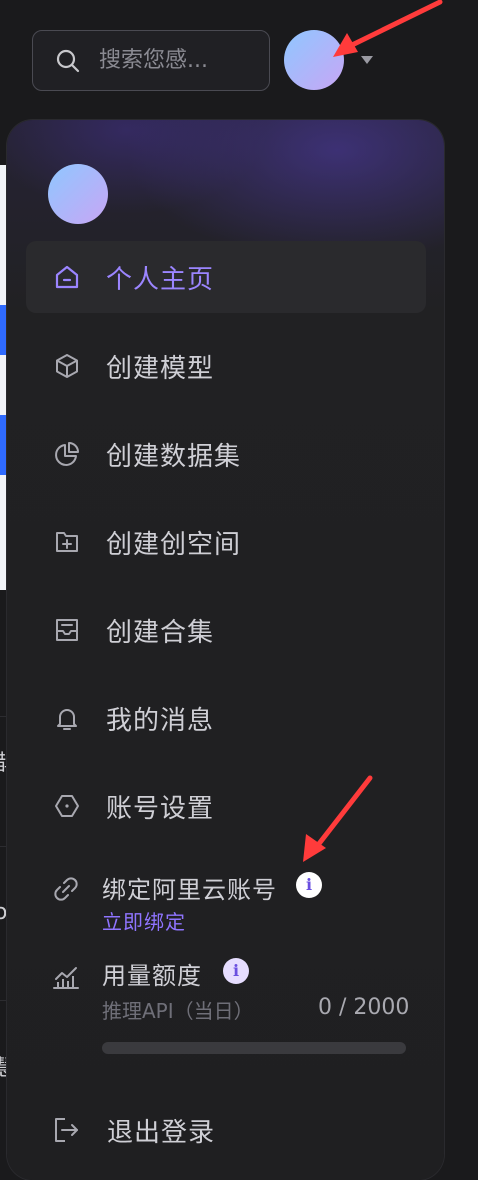 The image size is (478, 1180). I want to click on inbox-icon, so click(67, 630).